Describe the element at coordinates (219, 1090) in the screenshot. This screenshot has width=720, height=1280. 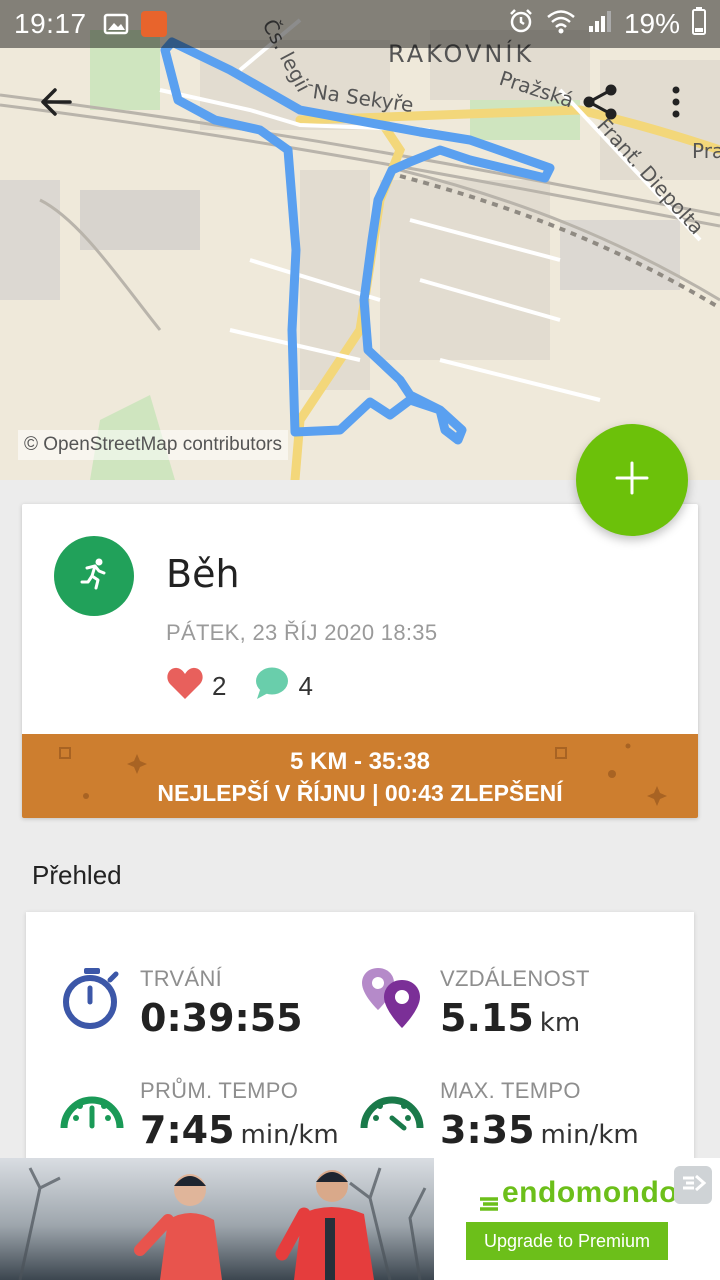
I see `stat-avg-pace-label: PRŮM. TEMPO` at that location.